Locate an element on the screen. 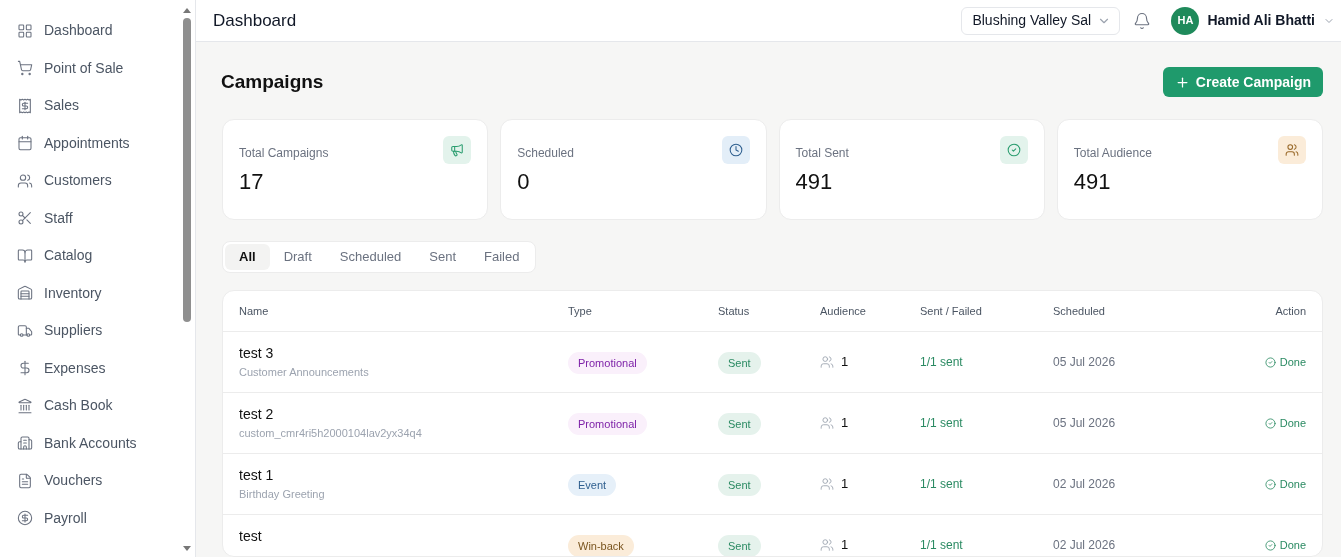  megaphone-icon is located at coordinates (457, 150).